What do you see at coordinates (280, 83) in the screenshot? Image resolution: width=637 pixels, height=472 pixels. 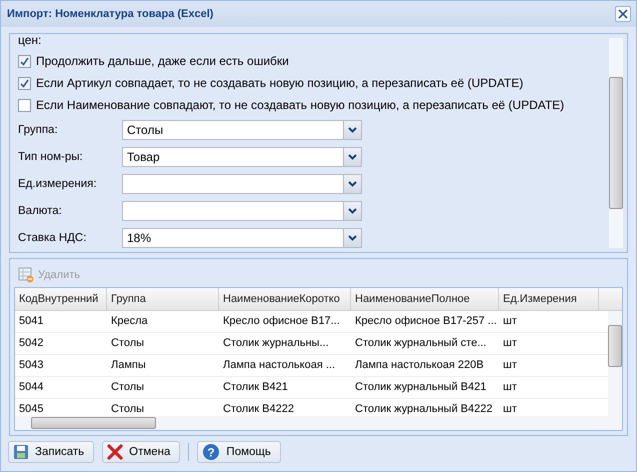 I see `checkbox-label: Если Артикул совпадает, то не создавать новую позицию, а перезаписать её (UPDATE)` at bounding box center [280, 83].